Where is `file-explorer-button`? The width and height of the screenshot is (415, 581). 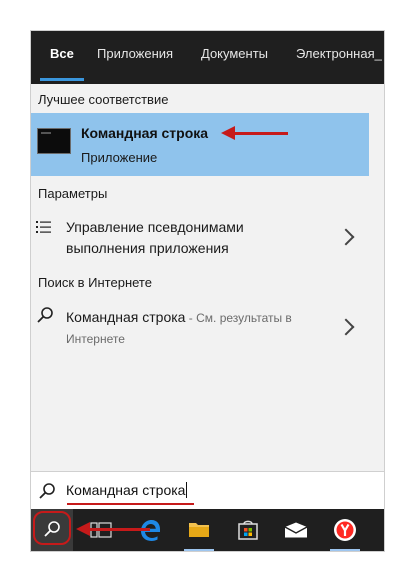 file-explorer-button is located at coordinates (199, 530).